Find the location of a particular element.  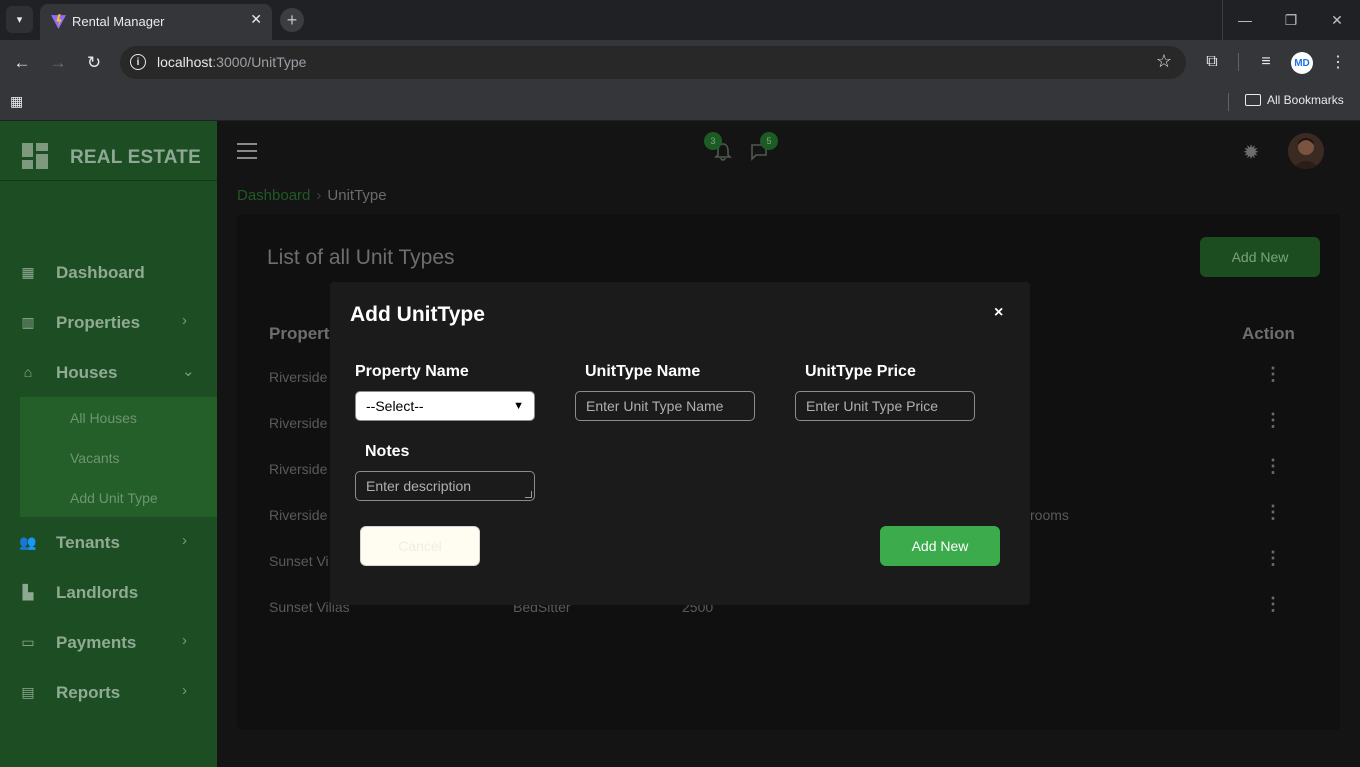

chevron-down-icon: ⌄ is located at coordinates (188, 371).